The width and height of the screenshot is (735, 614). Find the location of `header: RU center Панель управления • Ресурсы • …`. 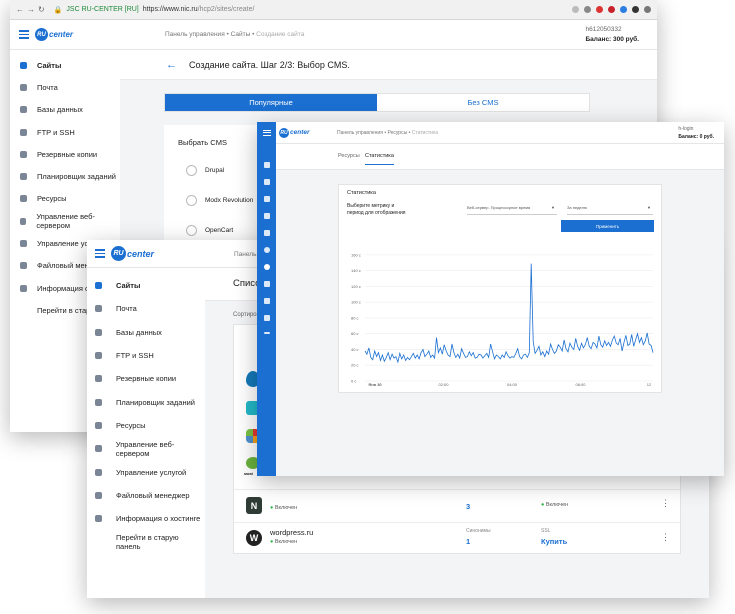

header: RU center Панель управления • Ресурсы • … is located at coordinates (493, 133).